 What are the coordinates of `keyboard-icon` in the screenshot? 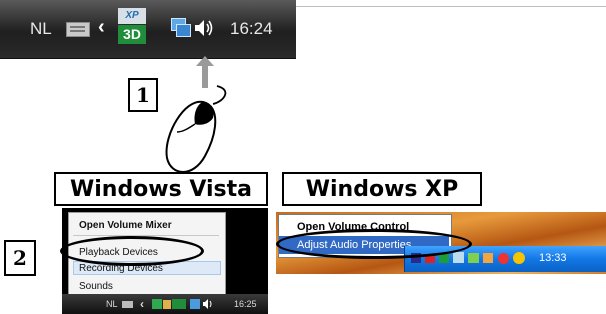 It's located at (78, 29).